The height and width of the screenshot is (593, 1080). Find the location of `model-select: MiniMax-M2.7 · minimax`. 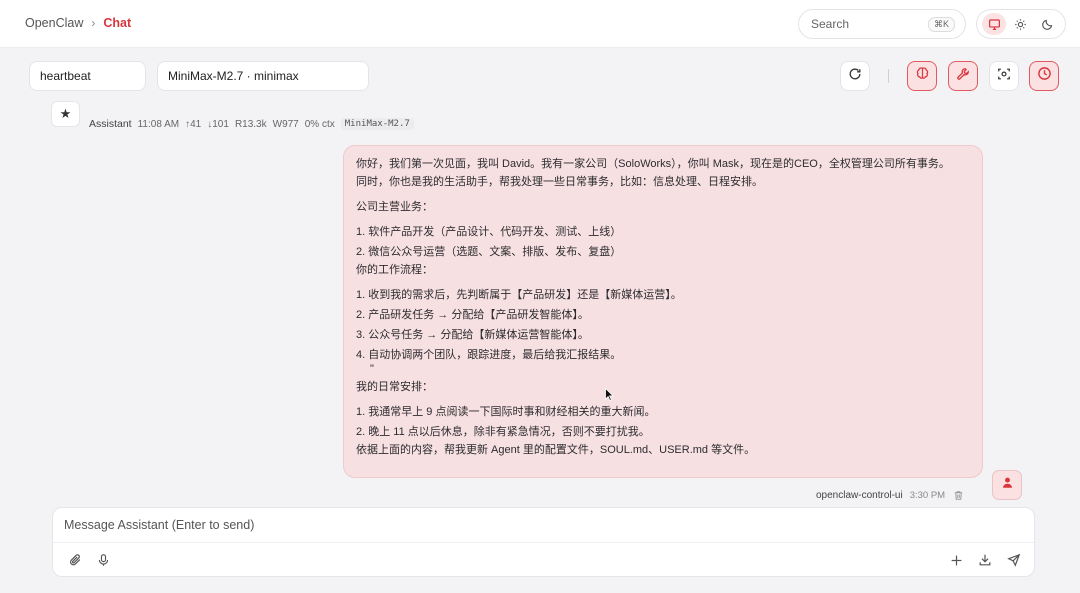

model-select: MiniMax-M2.7 · minimax is located at coordinates (263, 76).